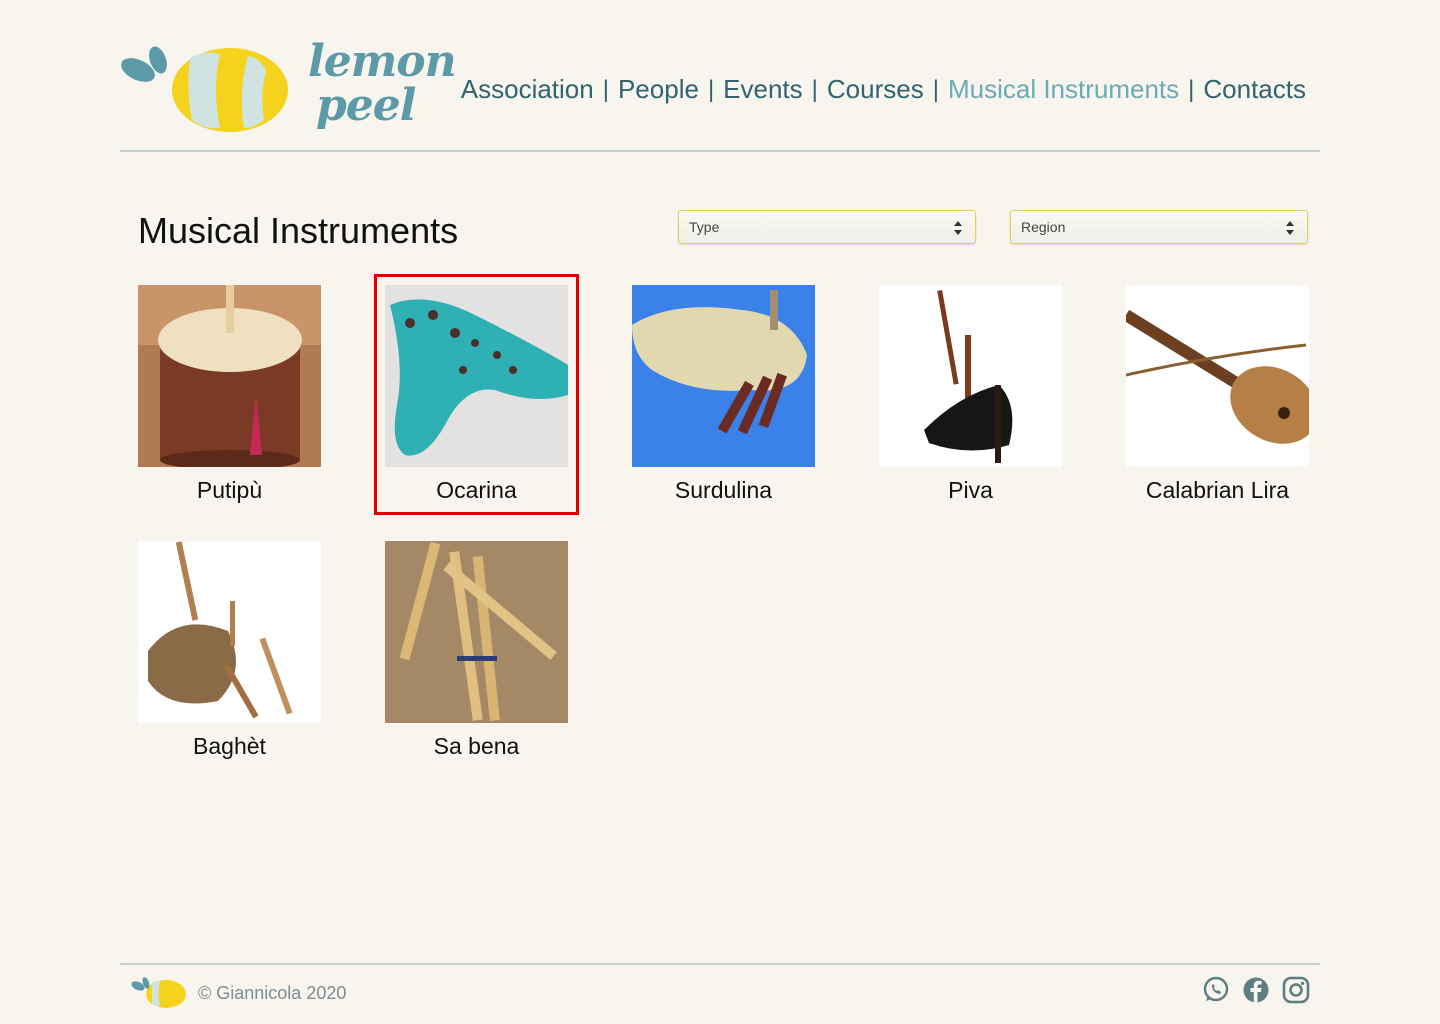 This screenshot has width=1440, height=1024. I want to click on instrument-card-surdulina: Surdulina, so click(723, 394).